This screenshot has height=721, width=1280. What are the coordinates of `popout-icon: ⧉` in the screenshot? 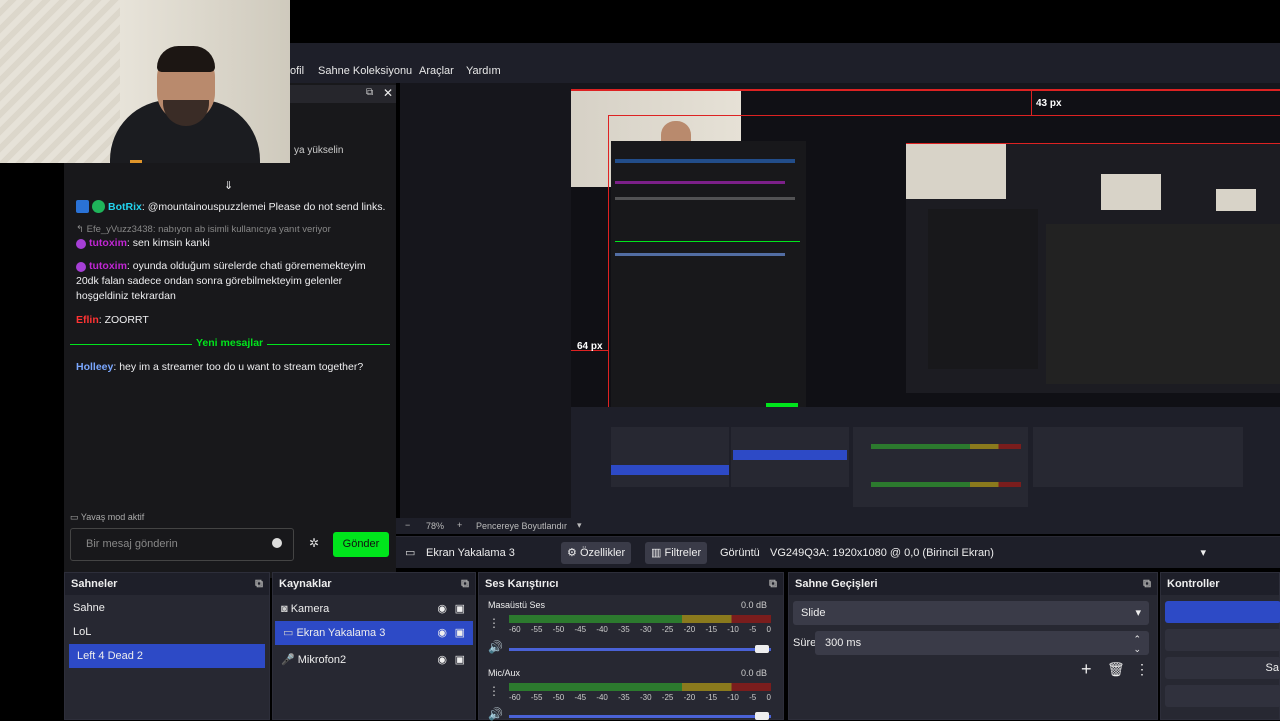 It's located at (369, 92).